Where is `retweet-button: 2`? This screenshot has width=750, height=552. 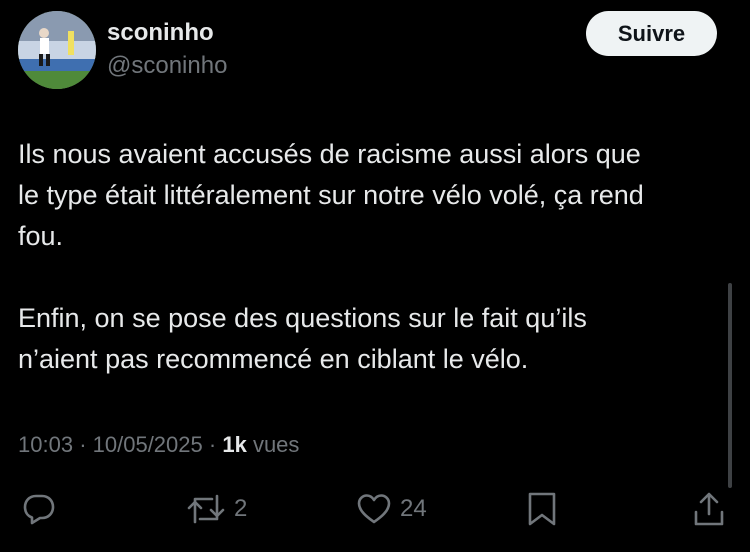 retweet-button: 2 is located at coordinates (216, 509).